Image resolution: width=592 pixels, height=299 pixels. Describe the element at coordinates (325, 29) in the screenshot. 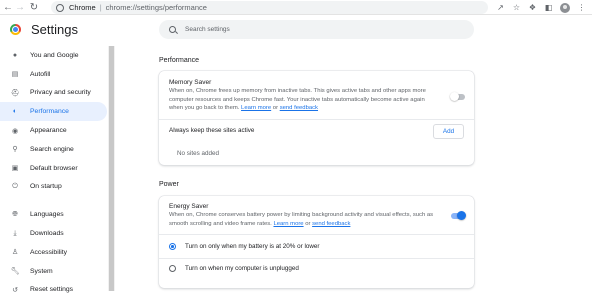

I see `search-input` at that location.